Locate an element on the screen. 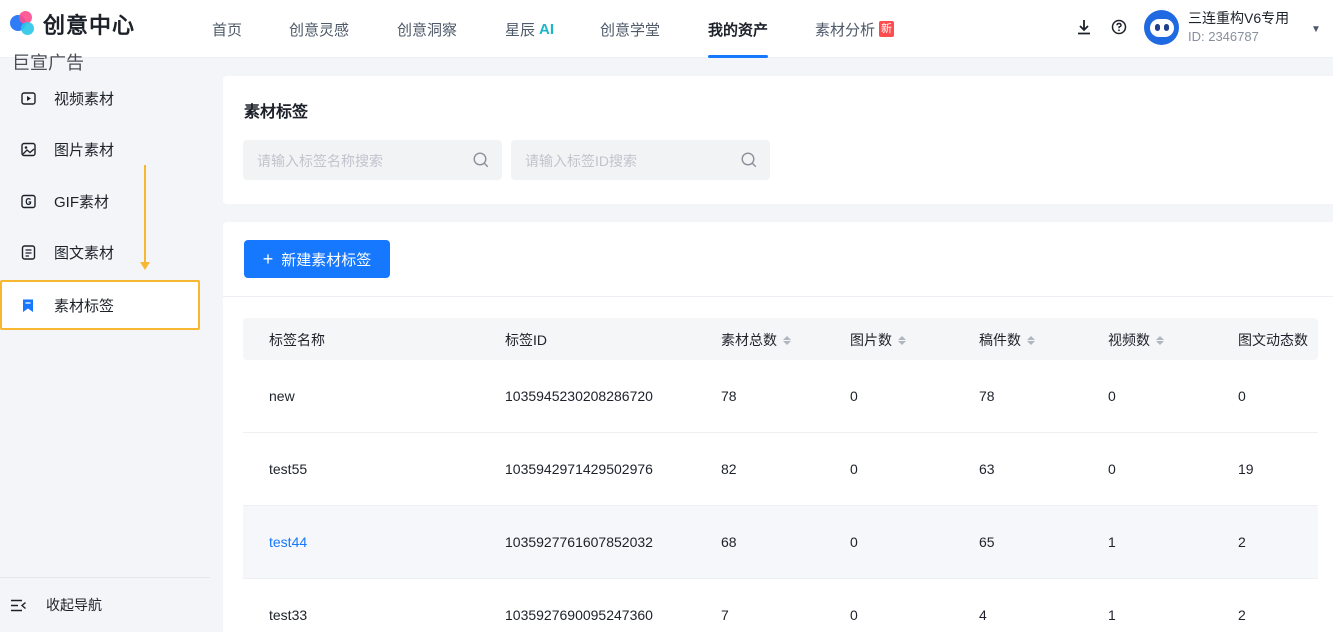  annotation-arrow-head is located at coordinates (145, 266).